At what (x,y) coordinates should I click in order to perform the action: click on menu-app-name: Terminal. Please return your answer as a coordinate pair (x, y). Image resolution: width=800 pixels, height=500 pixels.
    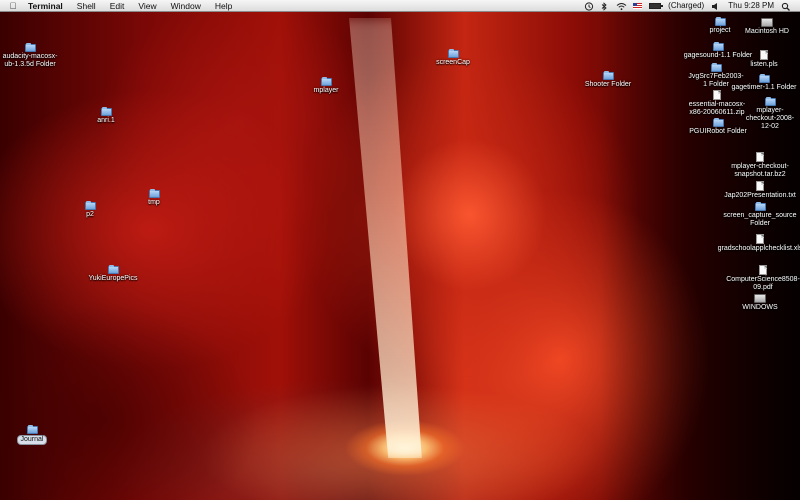
    Looking at the image, I should click on (45, 6).